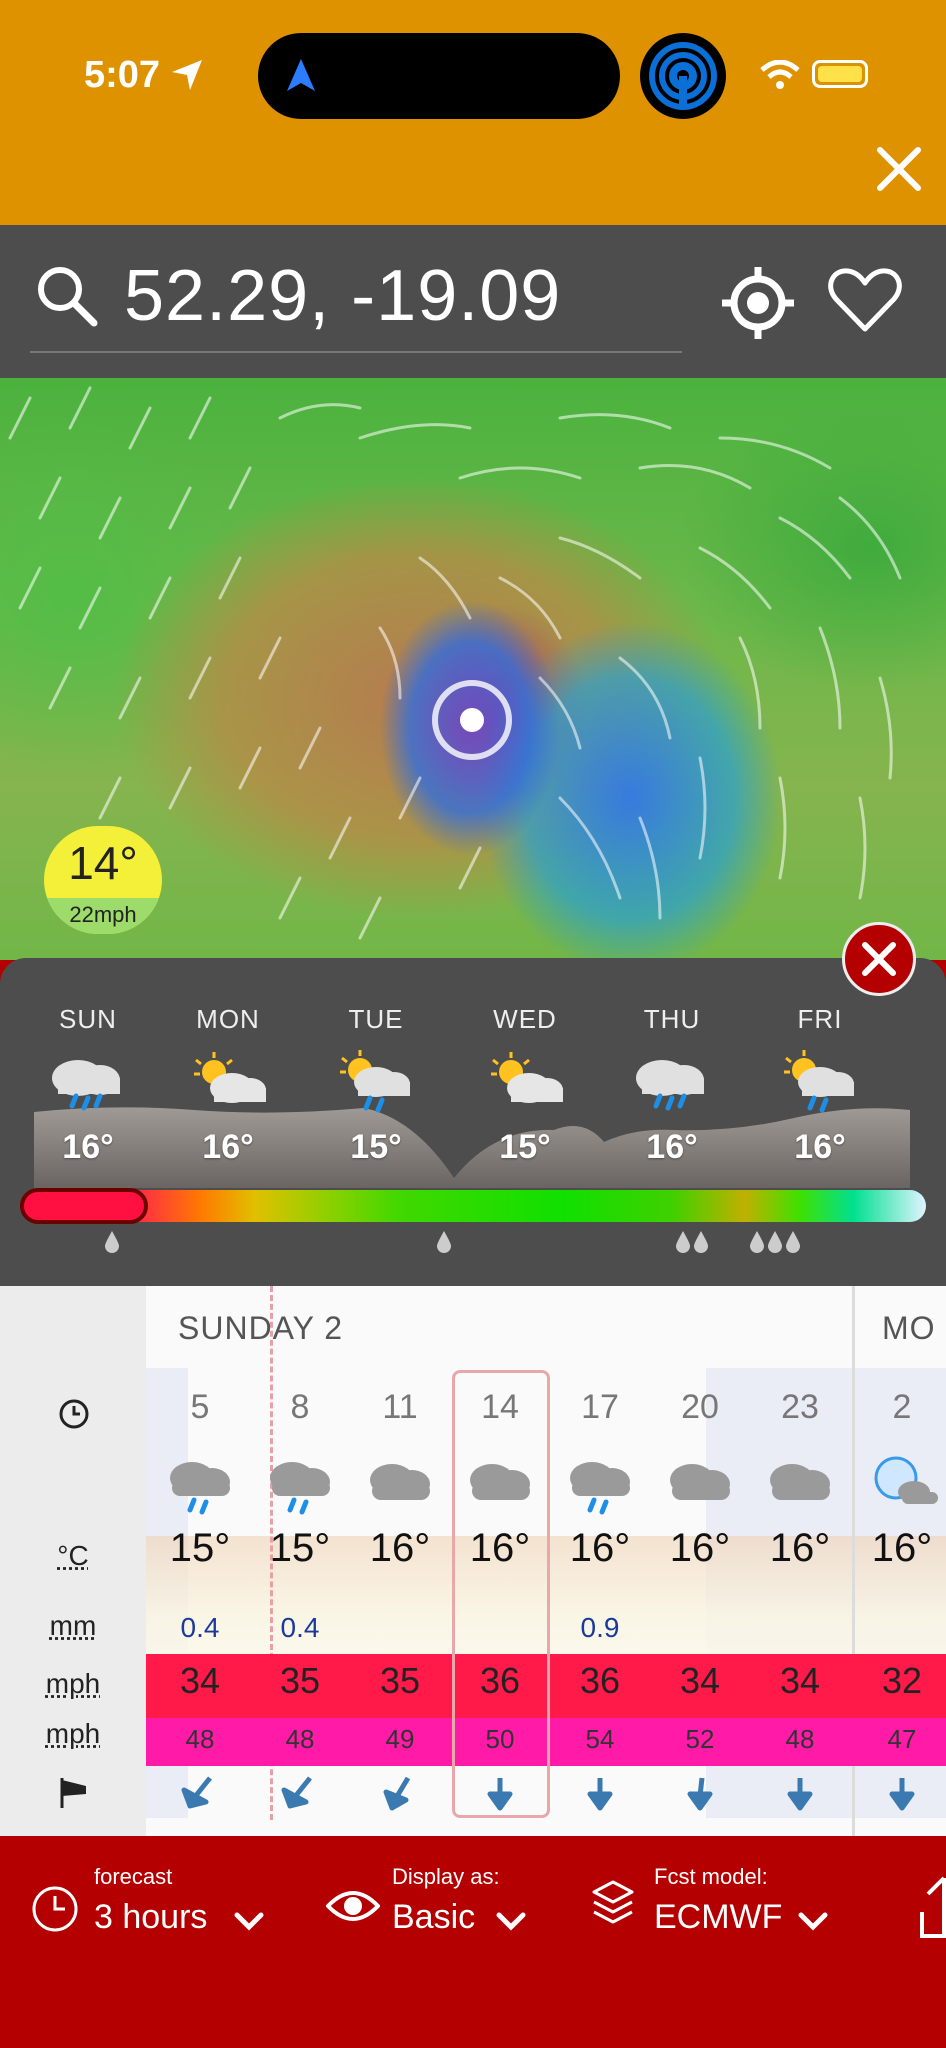 Image resolution: width=946 pixels, height=2048 pixels. I want to click on day-temperature: 15°, so click(525, 1147).